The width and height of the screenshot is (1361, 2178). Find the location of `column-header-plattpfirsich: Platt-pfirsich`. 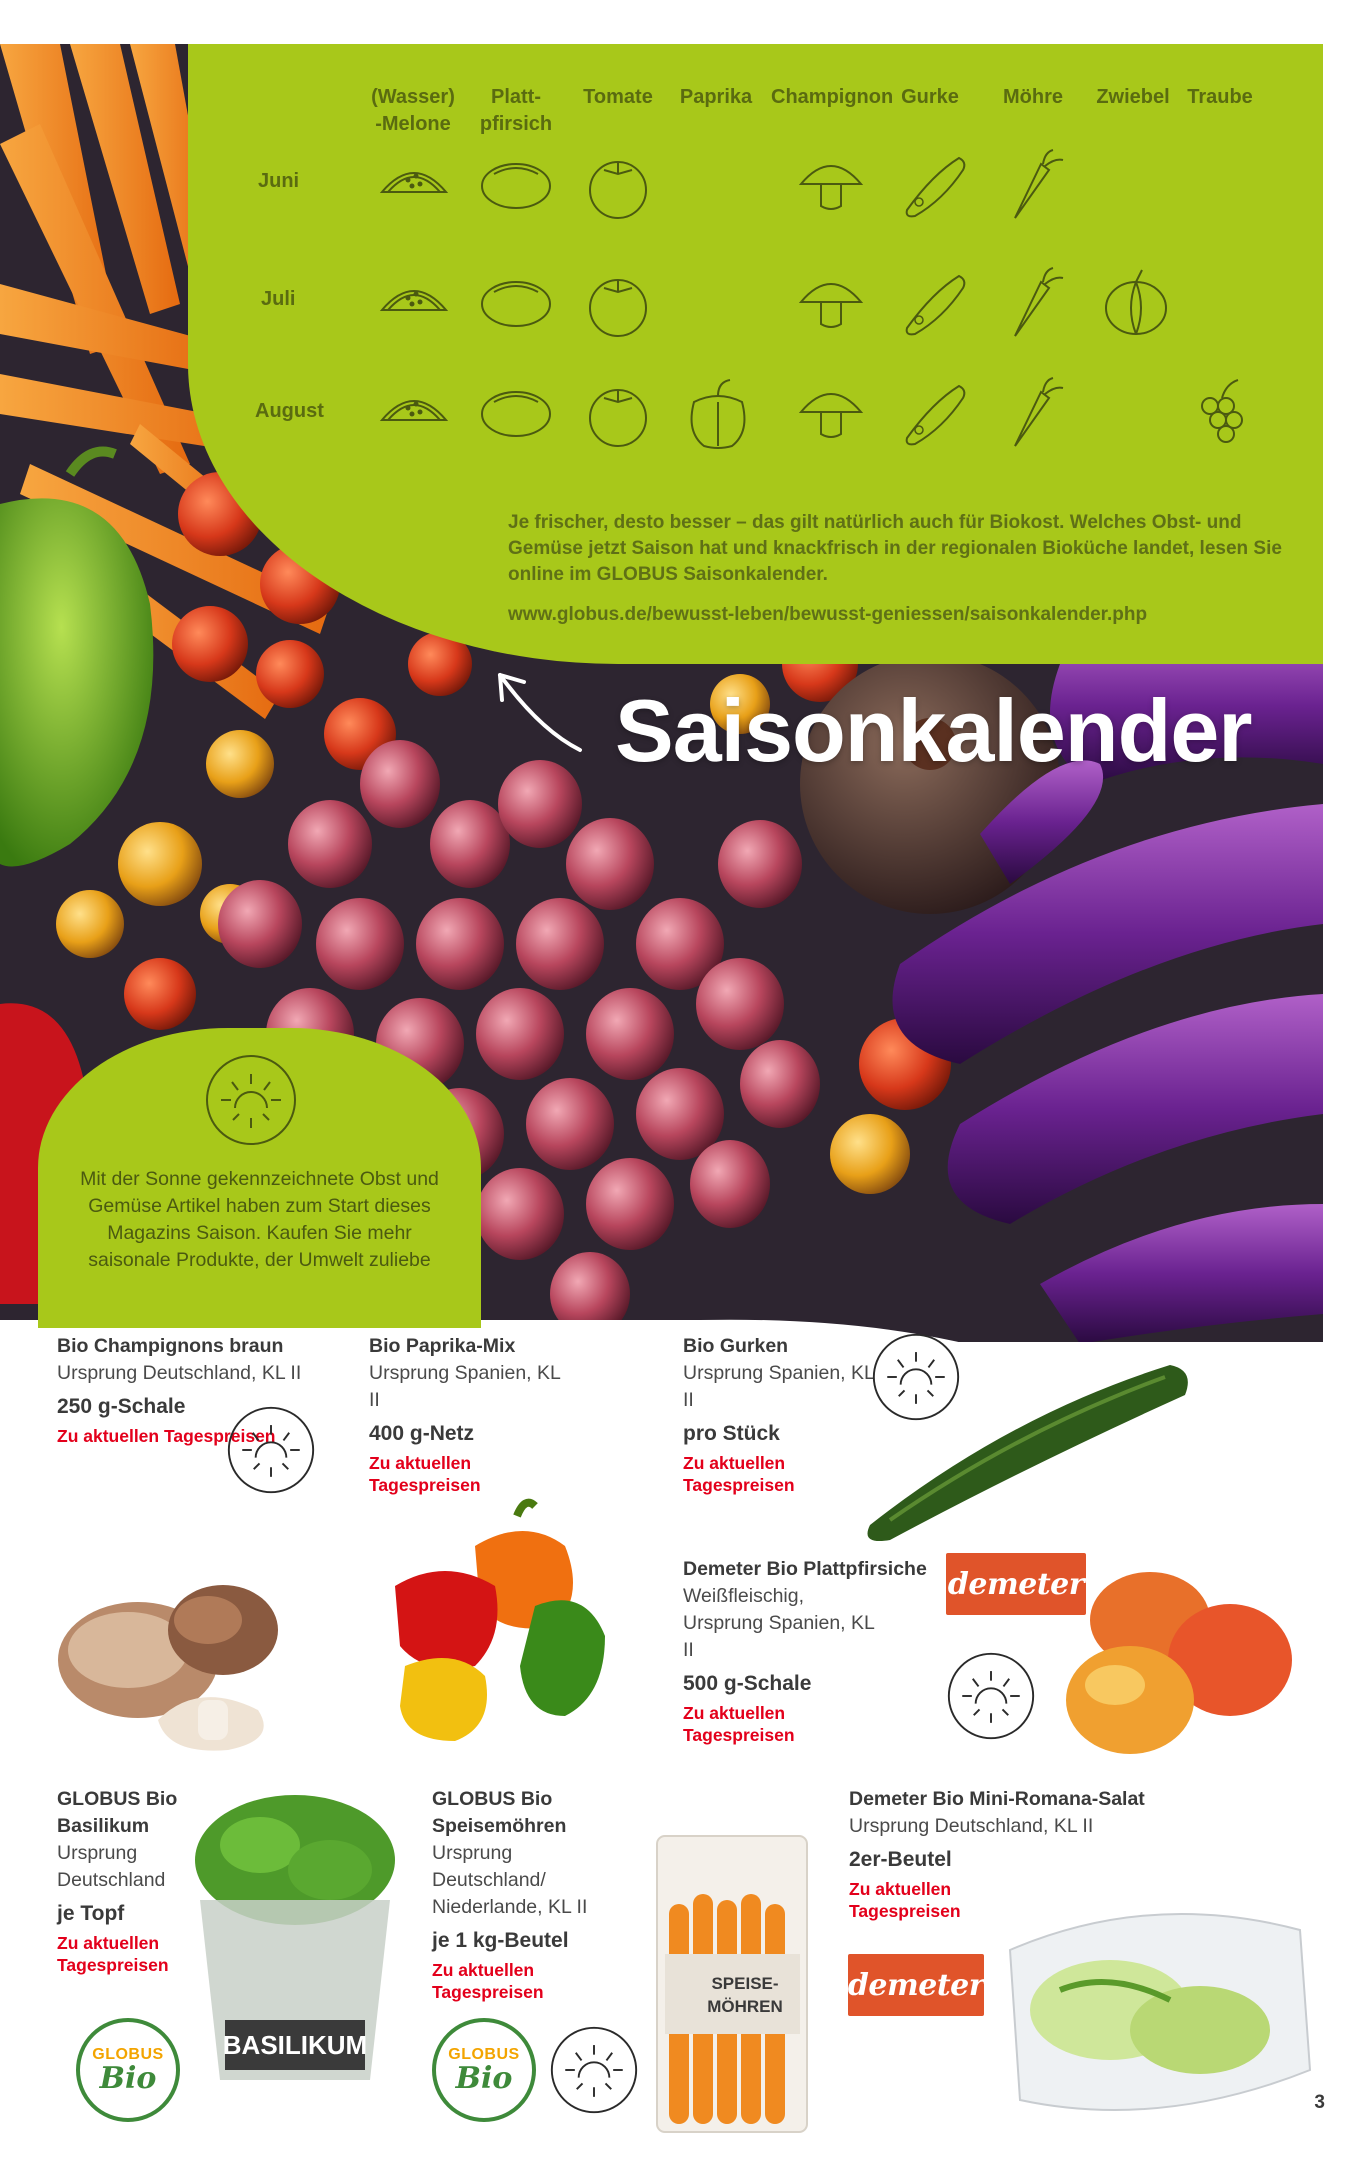

column-header-plattpfirsich: Platt-pfirsich is located at coordinates (516, 110).